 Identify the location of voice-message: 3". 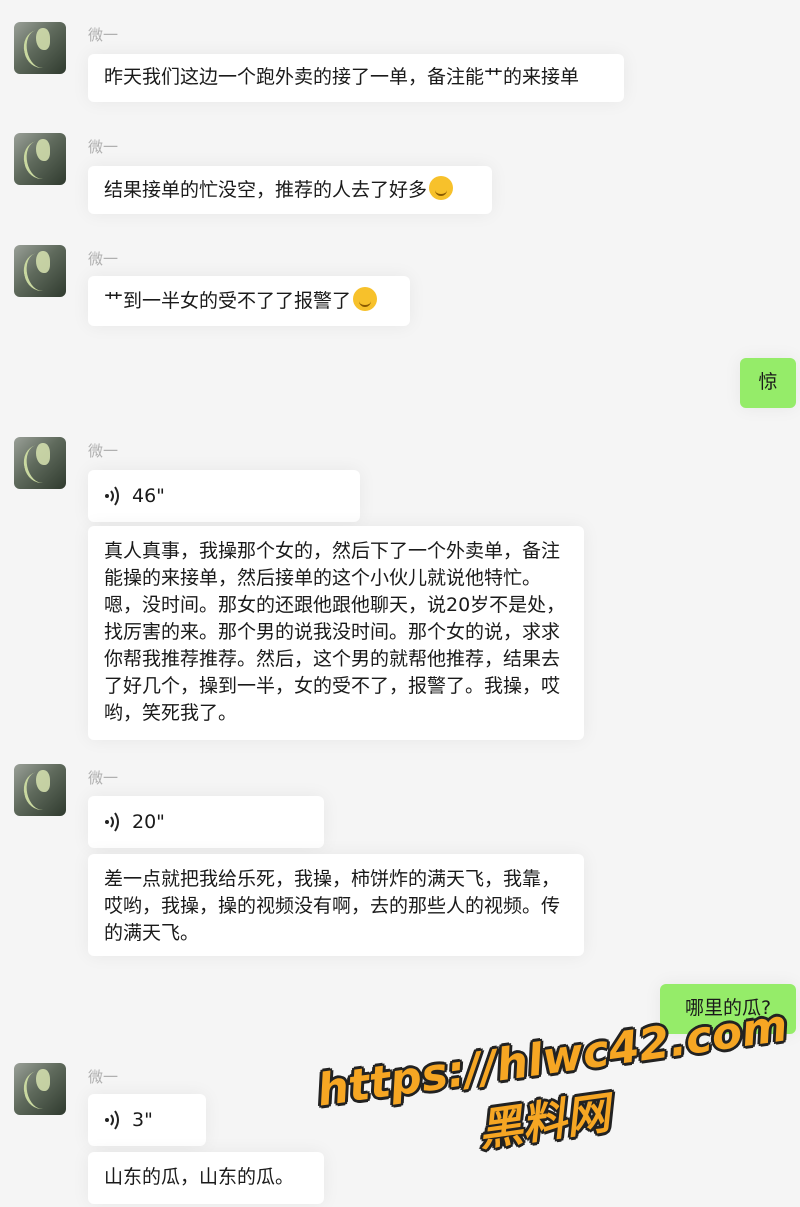
(147, 1120).